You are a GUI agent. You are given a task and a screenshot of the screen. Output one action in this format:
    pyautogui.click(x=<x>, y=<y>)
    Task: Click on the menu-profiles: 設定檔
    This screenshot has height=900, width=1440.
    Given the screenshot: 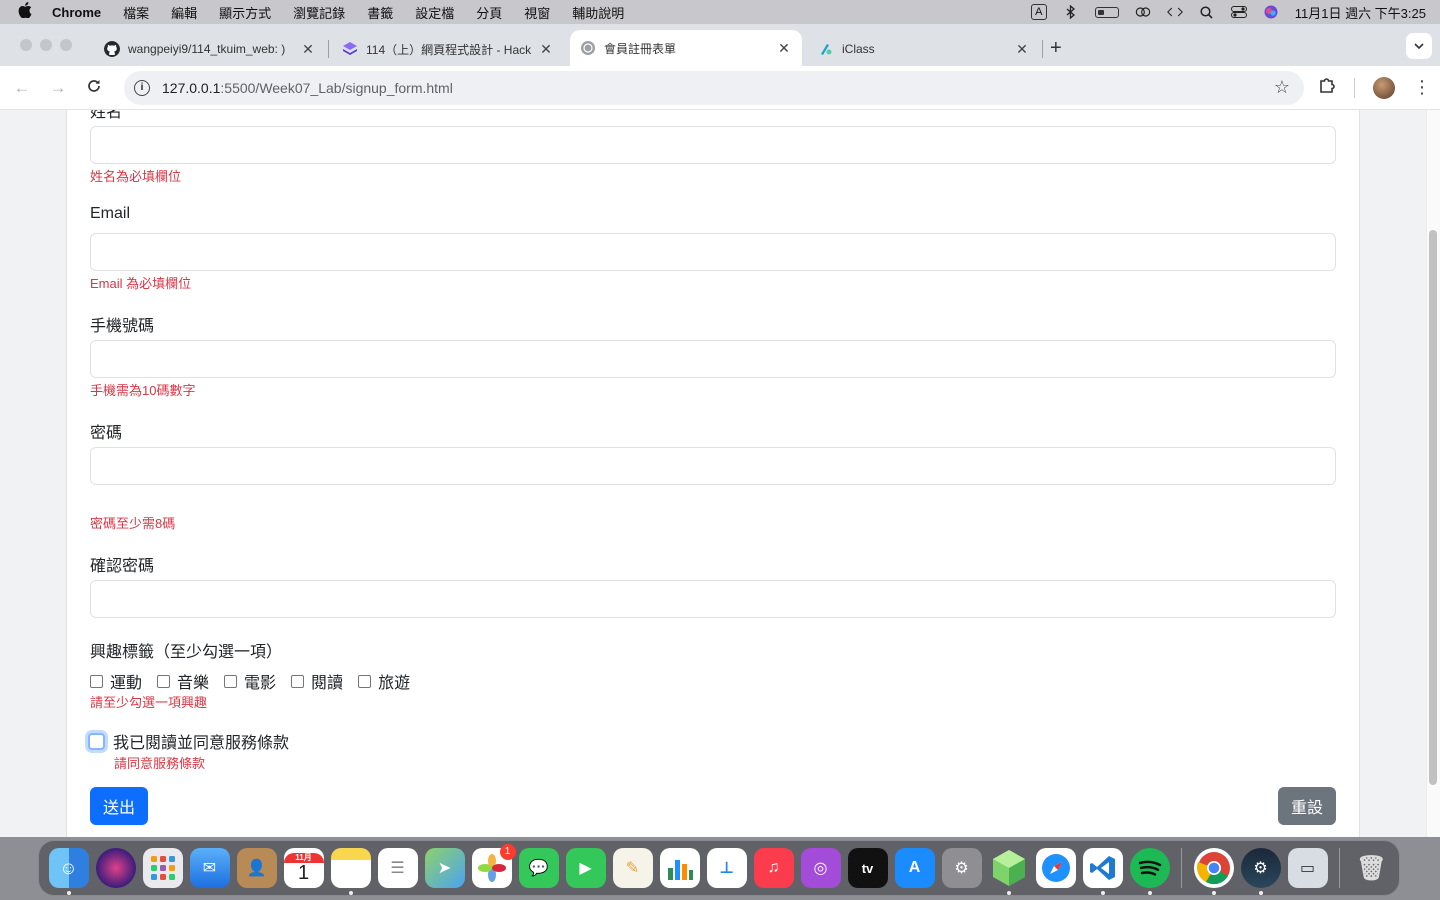 What is the action you would take?
    pyautogui.click(x=434, y=12)
    